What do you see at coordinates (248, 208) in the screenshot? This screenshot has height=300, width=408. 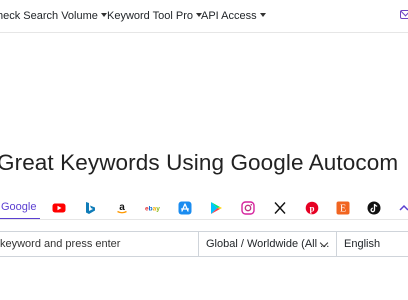 I see `instagram-icon` at bounding box center [248, 208].